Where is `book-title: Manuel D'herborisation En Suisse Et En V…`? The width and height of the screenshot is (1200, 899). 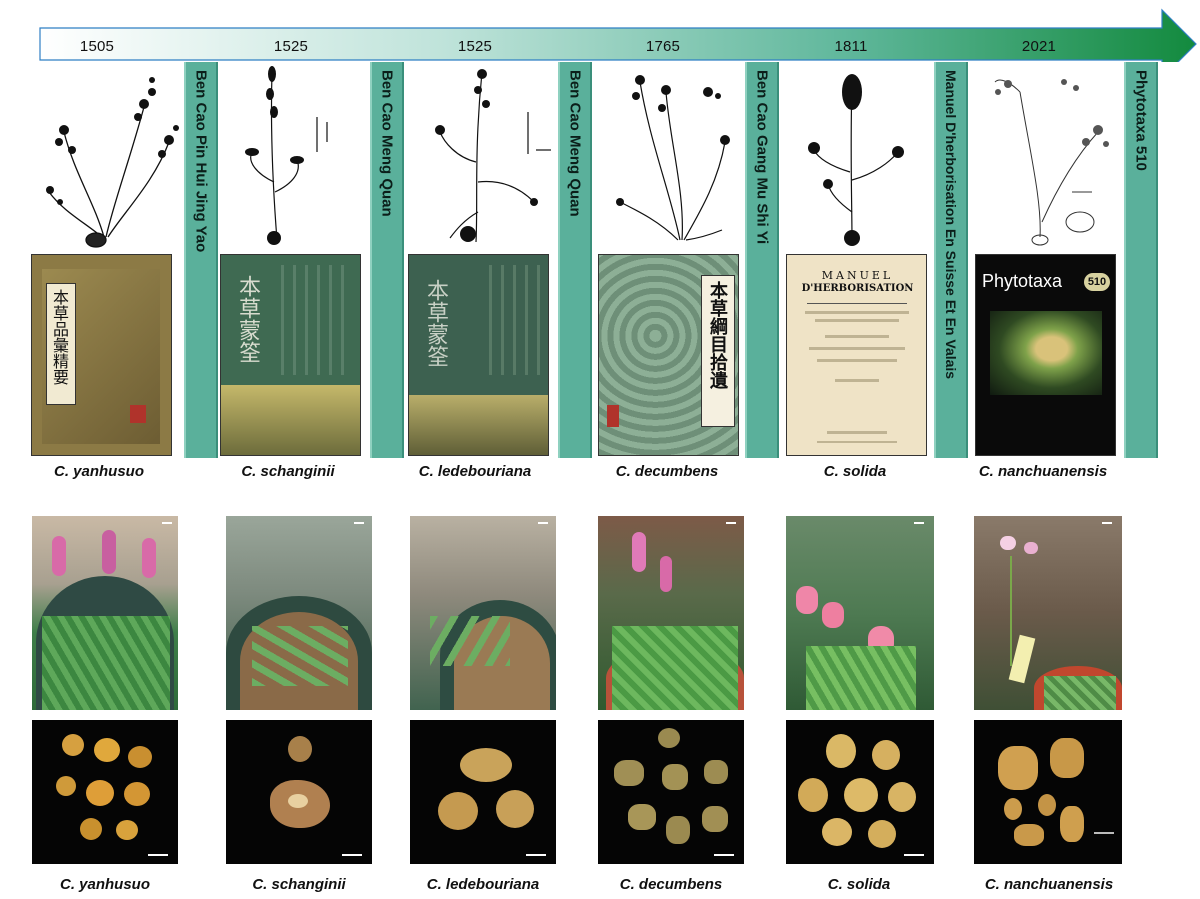 book-title: Manuel D'herborisation En Suisse Et En V… is located at coordinates (951, 225).